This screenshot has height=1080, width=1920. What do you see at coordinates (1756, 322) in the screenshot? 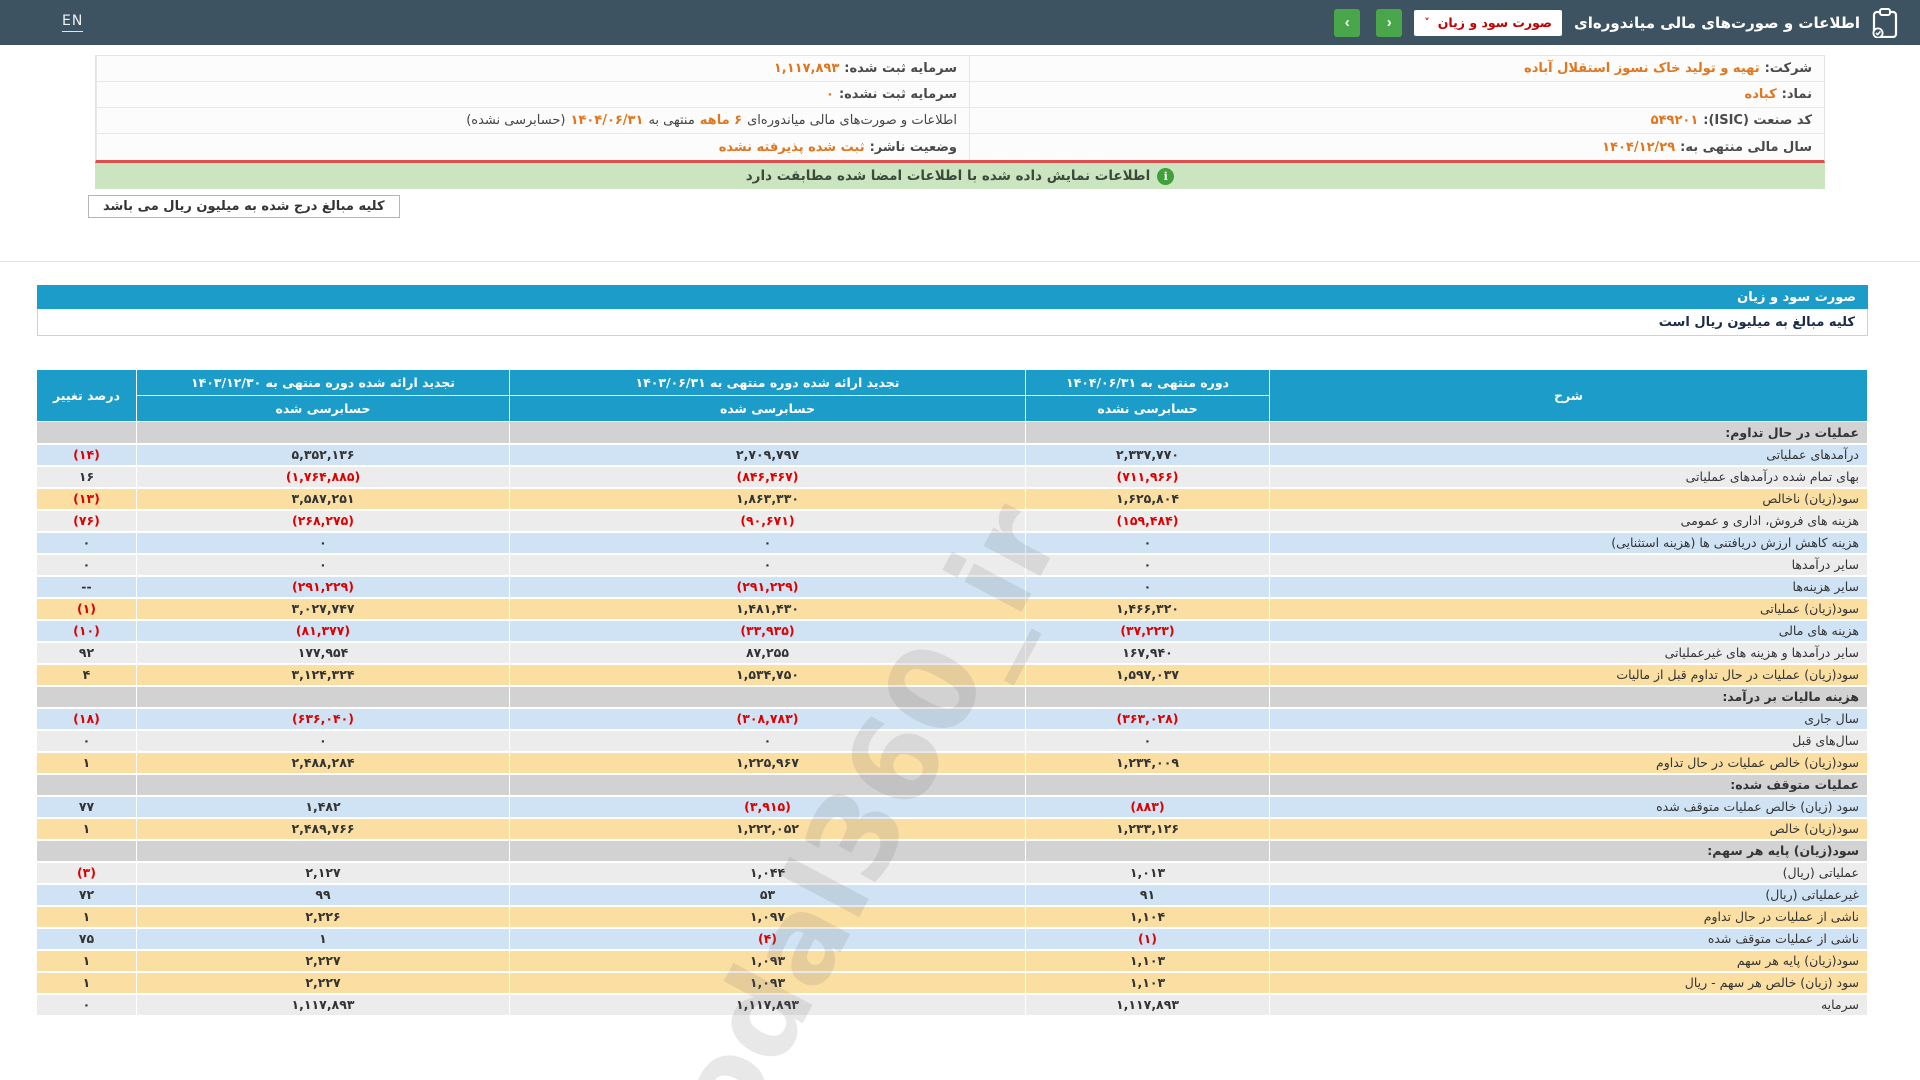
I see `statement-subtitle: کلیه مبالغ به میلیون ریال است` at bounding box center [1756, 322].